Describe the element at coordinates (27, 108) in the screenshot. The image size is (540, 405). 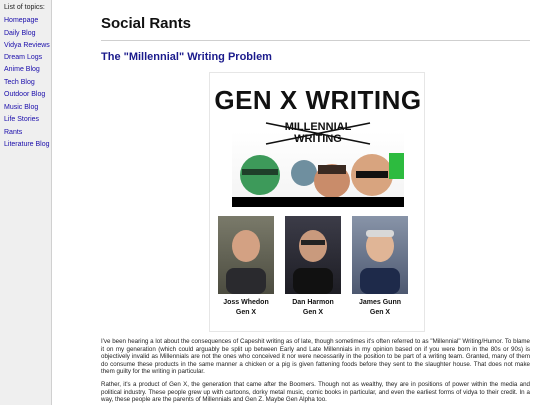
I see `sidebar-item-music-blog: Music Blog` at that location.